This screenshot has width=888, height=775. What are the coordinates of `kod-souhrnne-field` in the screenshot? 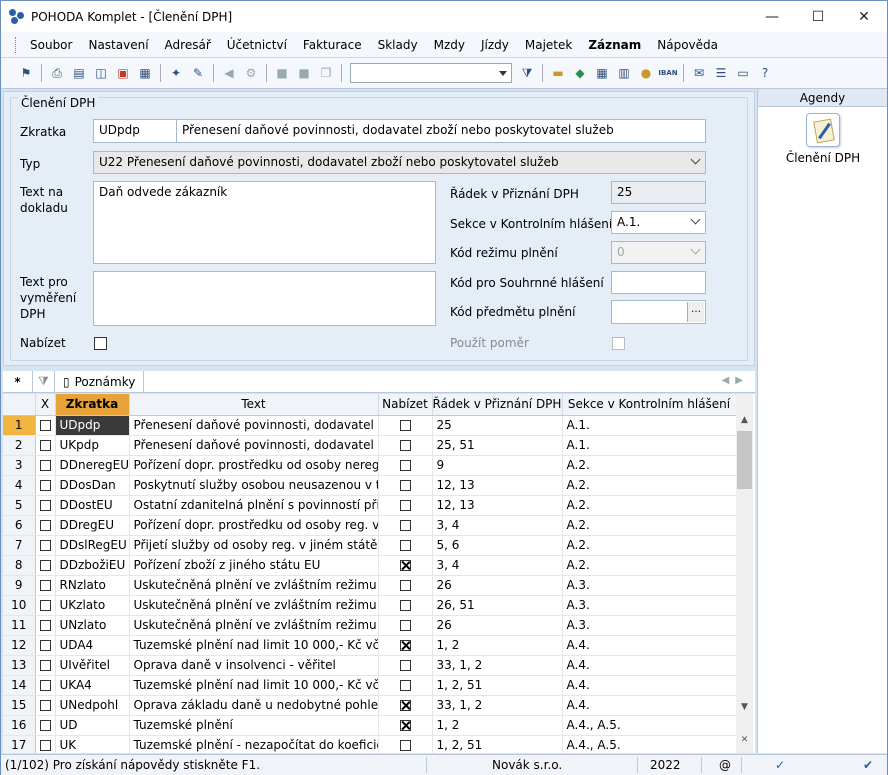 It's located at (658, 282).